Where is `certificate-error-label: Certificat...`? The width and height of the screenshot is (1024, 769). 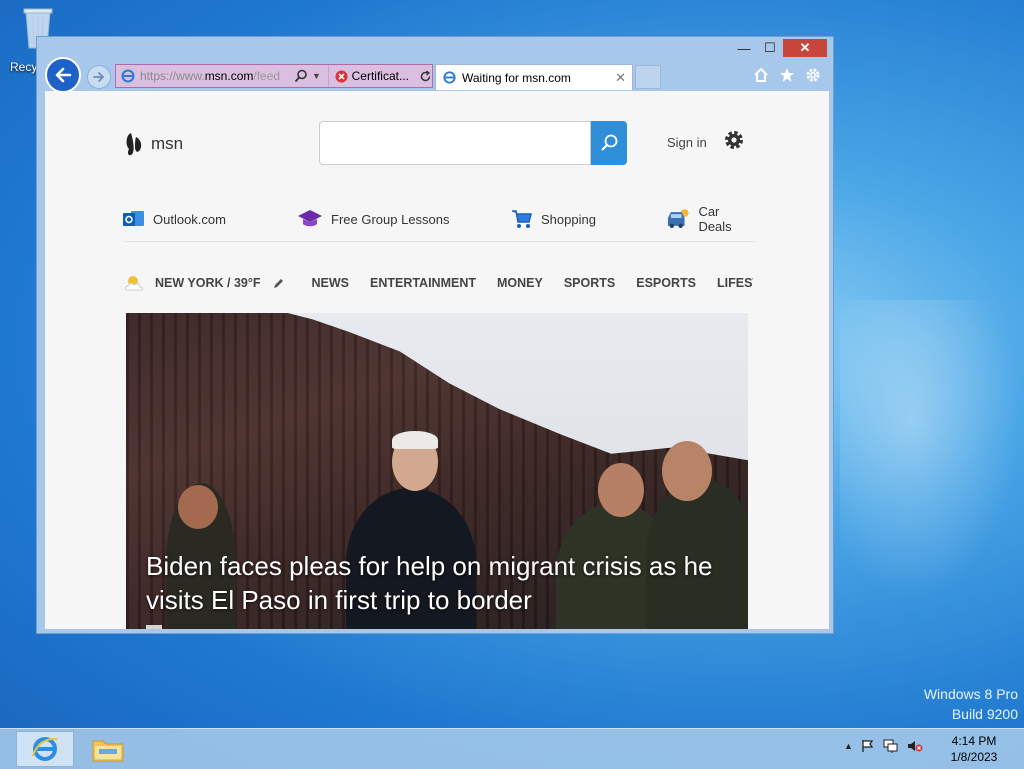
certificate-error-label: Certificat... is located at coordinates (380, 76).